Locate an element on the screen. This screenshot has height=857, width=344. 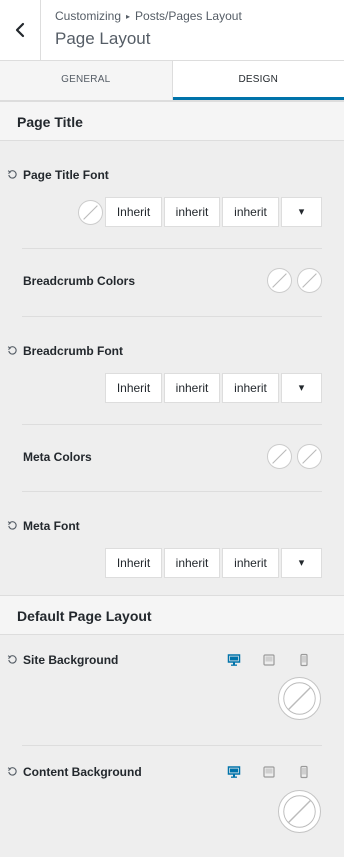
site-background-color-swatch is located at coordinates (299, 698).